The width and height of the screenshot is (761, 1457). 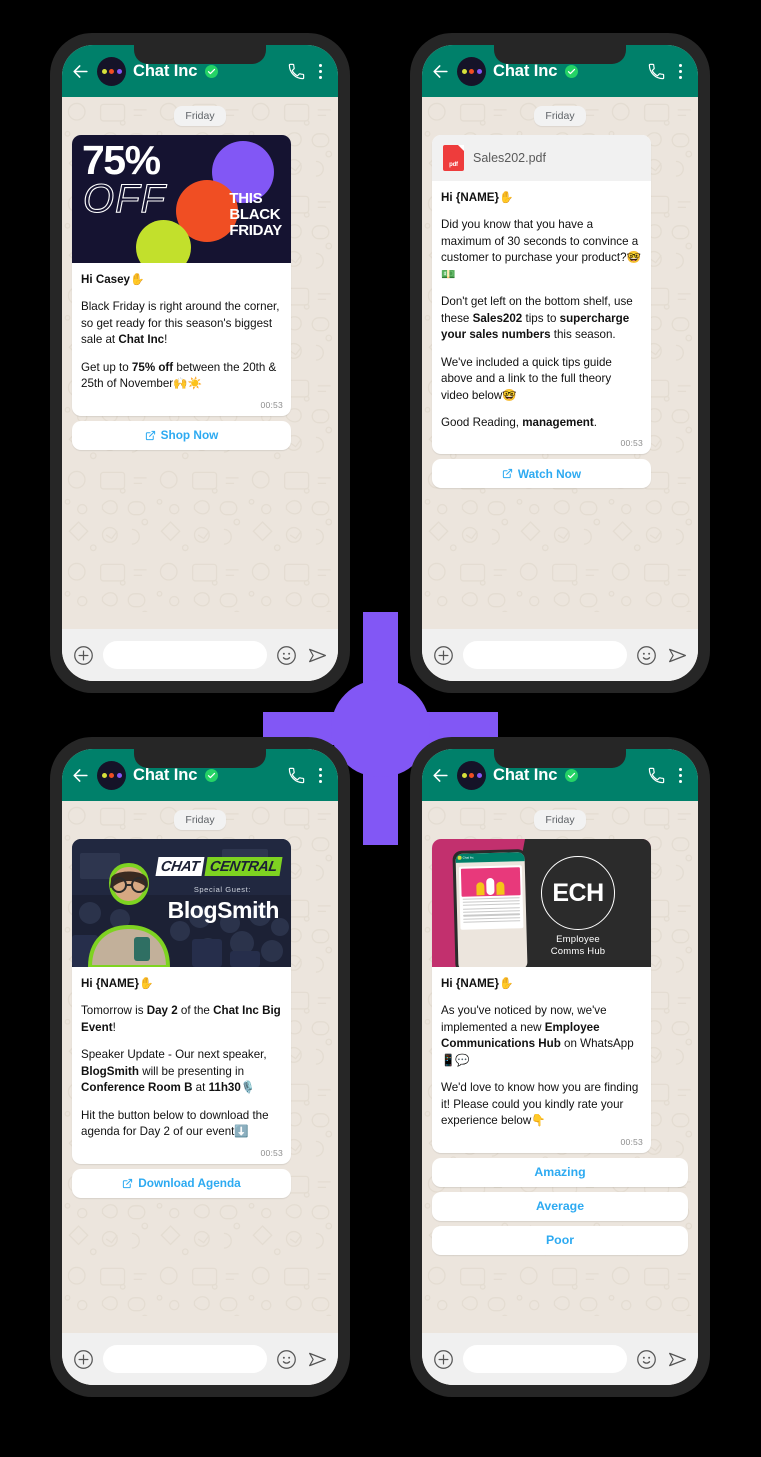 I want to click on black-friday-creative: 75% OFF THIS BLACK FRIDAY, so click(x=181, y=199).